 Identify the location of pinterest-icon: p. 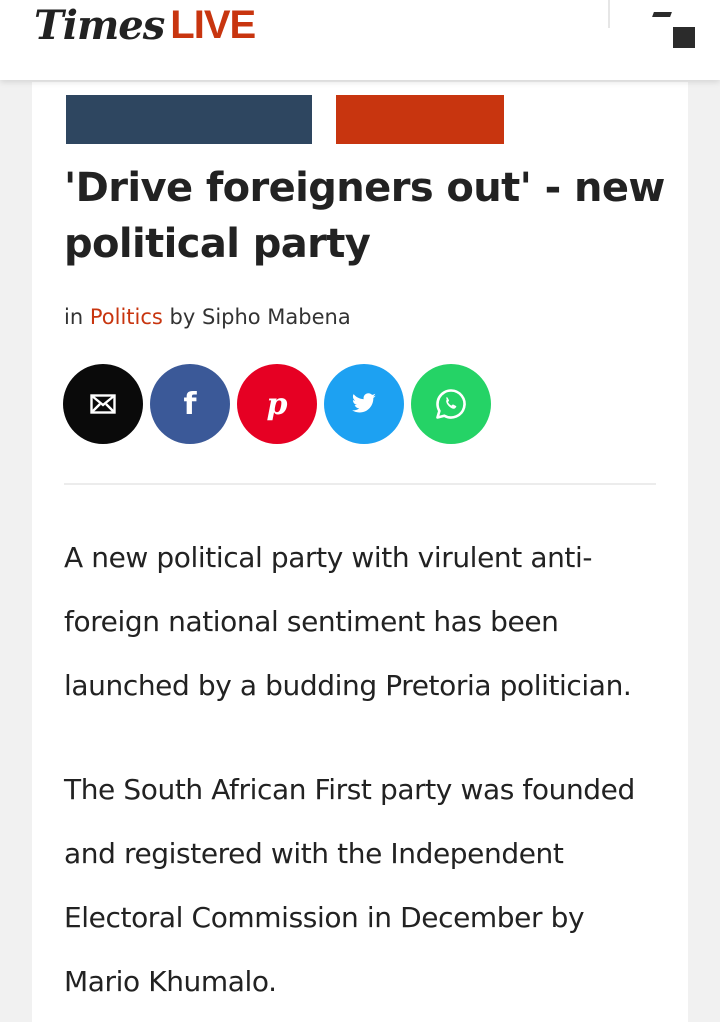
(277, 404).